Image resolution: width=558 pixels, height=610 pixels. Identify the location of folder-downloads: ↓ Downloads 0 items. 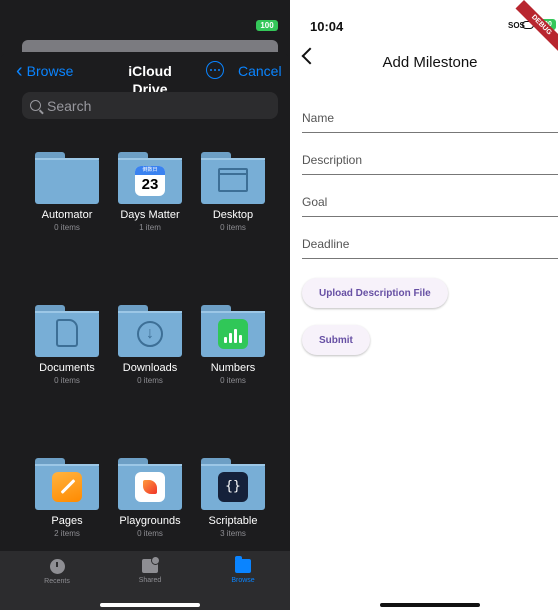
(150, 345).